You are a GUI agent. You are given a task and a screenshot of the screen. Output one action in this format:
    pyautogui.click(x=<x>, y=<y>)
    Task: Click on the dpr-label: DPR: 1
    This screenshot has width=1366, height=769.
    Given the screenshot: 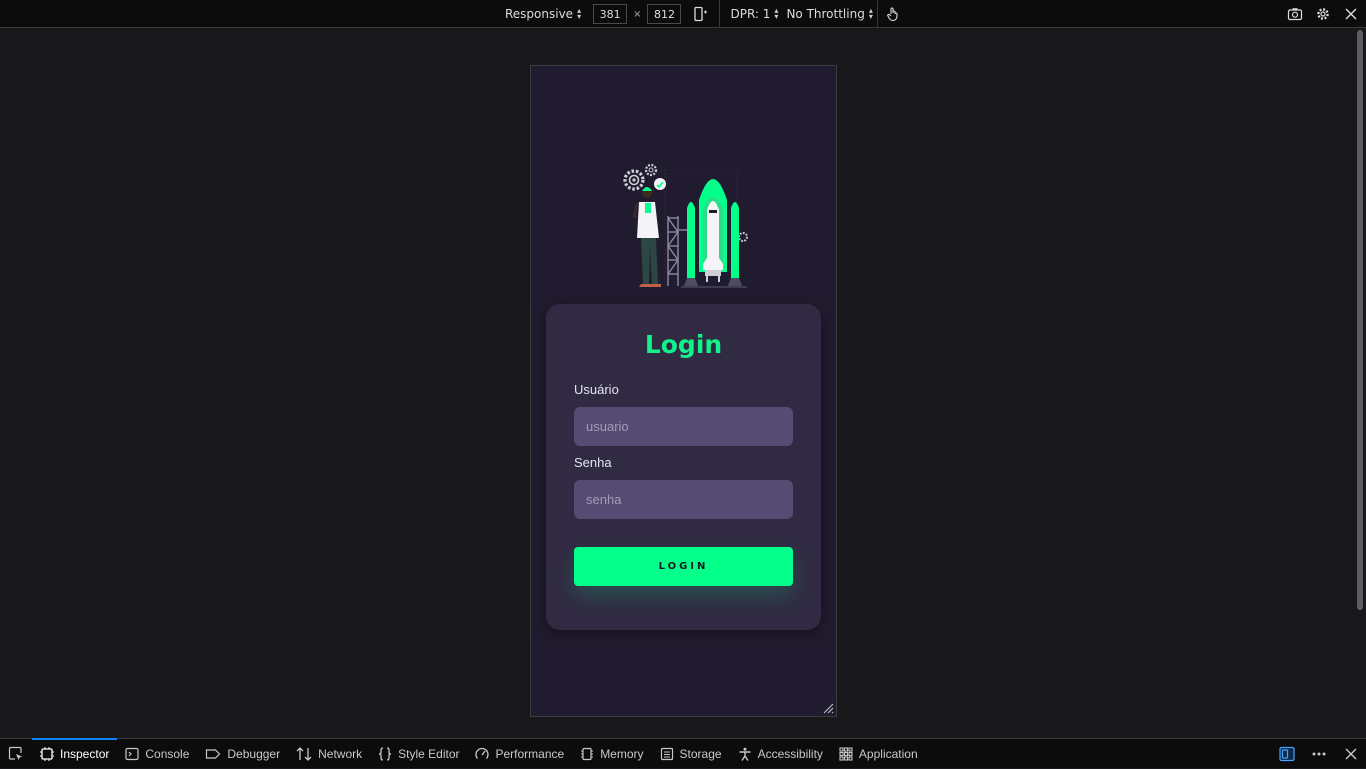 What is the action you would take?
    pyautogui.click(x=750, y=14)
    